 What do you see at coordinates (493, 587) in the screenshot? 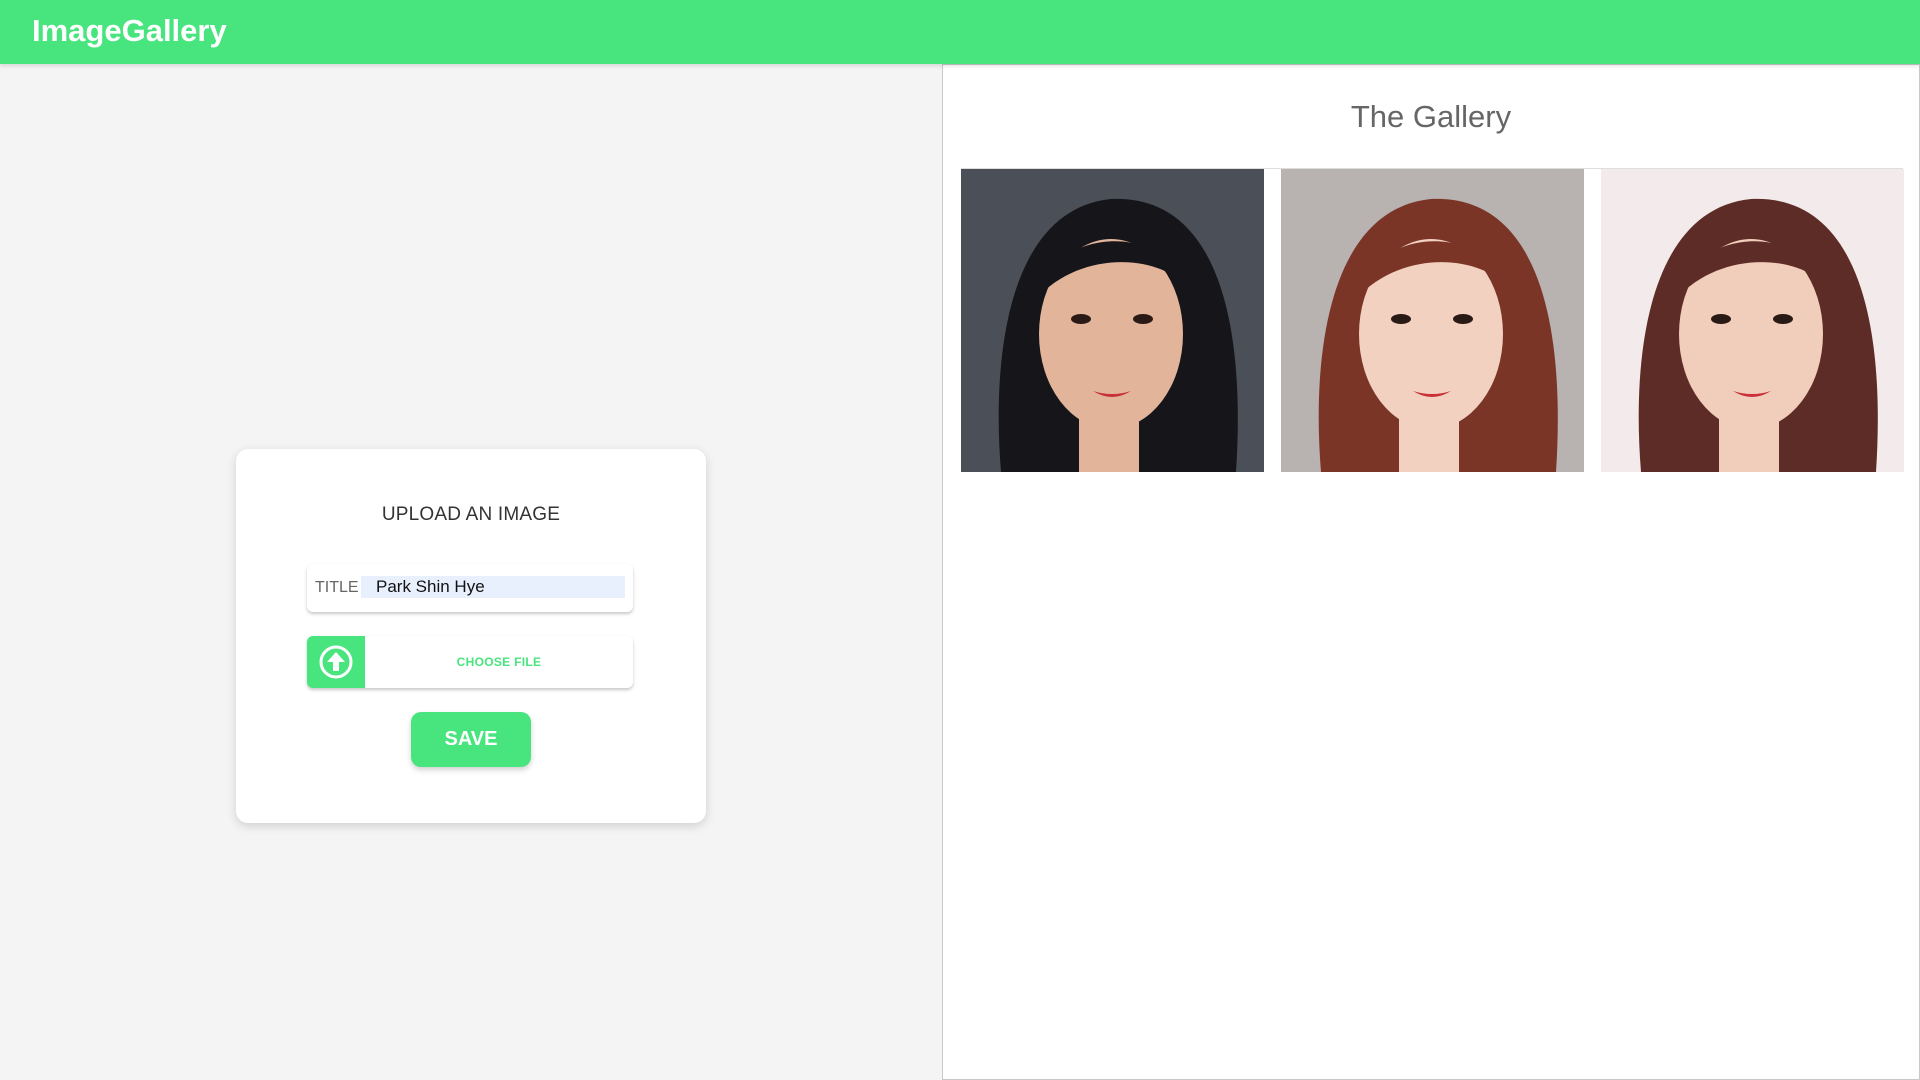
I see `title-input` at bounding box center [493, 587].